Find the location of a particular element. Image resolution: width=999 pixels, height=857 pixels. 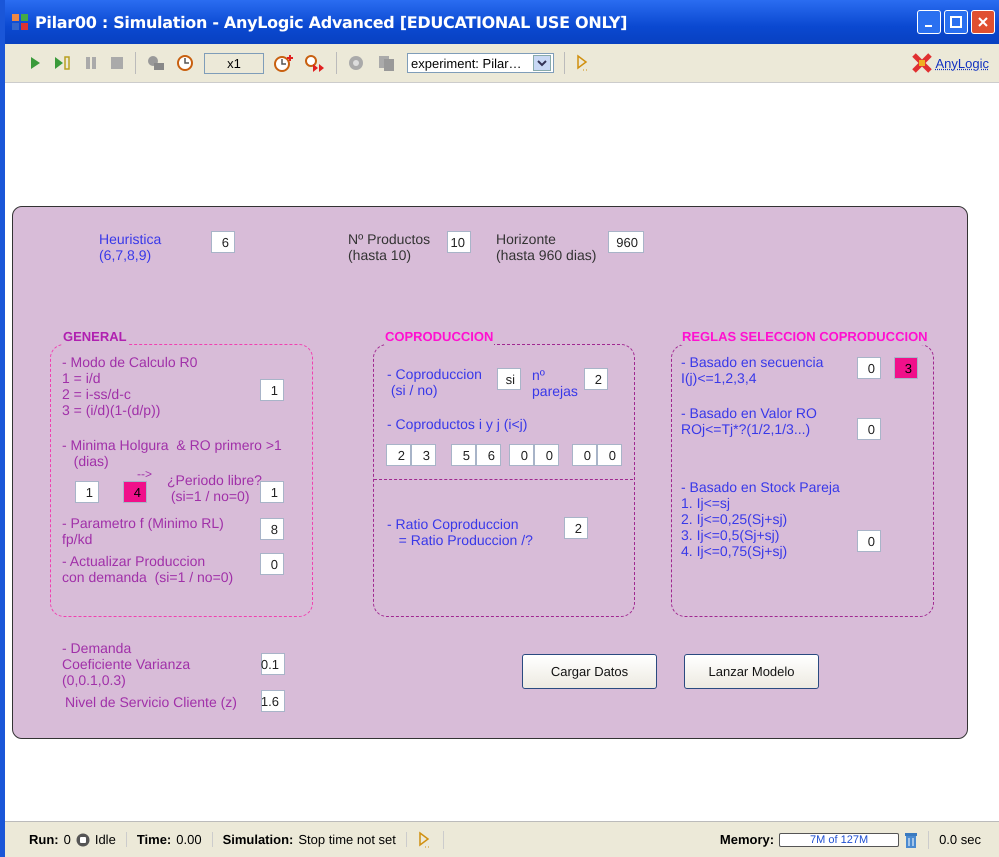

load-data-button: Cargar Datos is located at coordinates (589, 671).